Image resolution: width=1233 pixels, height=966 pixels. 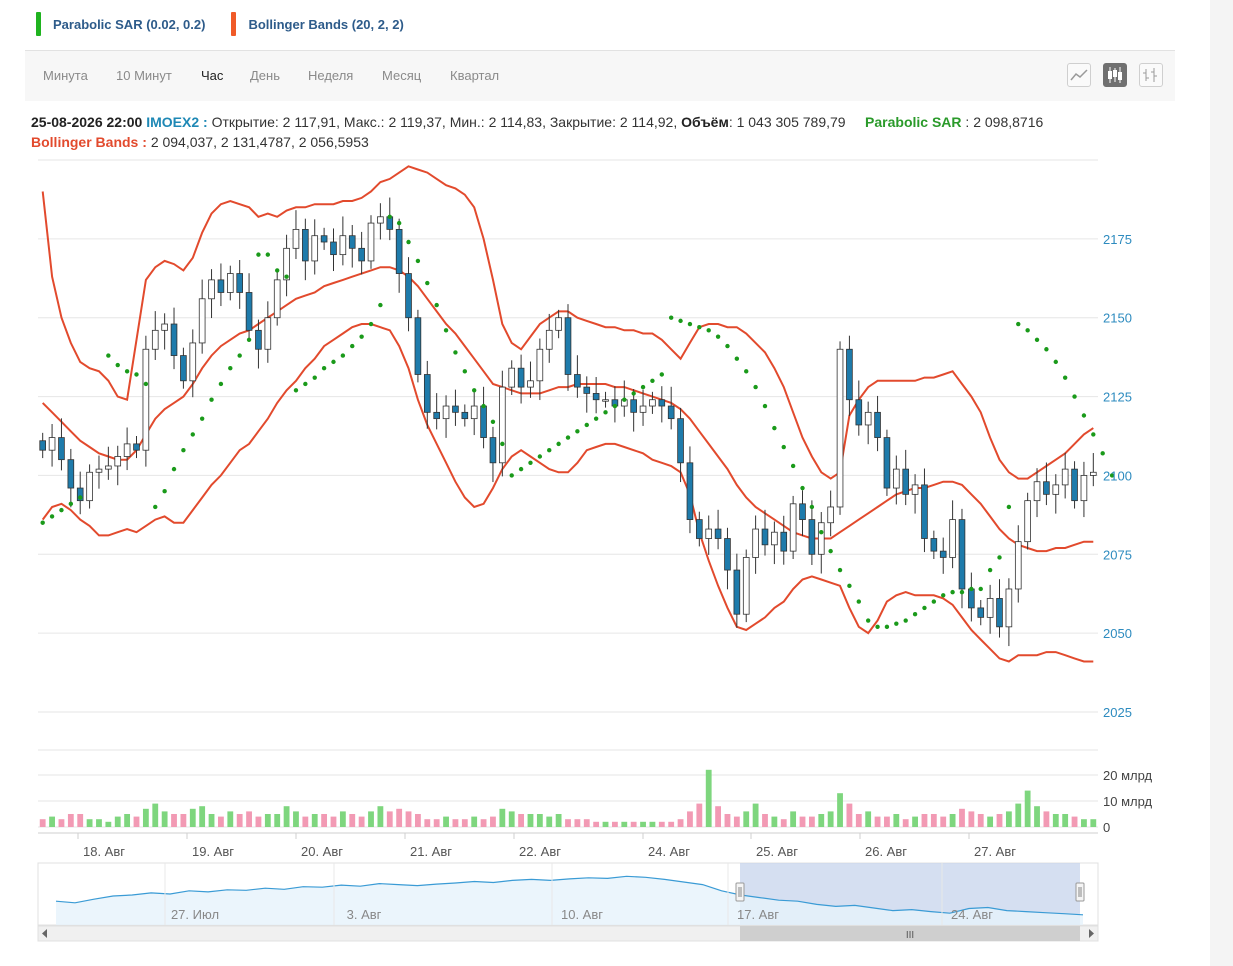 What do you see at coordinates (120, 24) in the screenshot?
I see `legend-item-sar: Parabolic SAR (0.02, 0.2)` at bounding box center [120, 24].